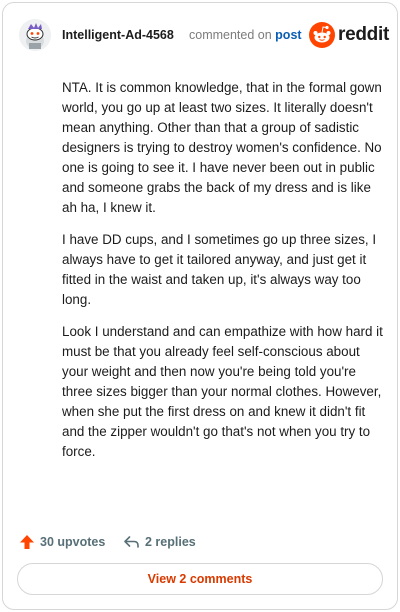  I want to click on avatar, so click(35, 35).